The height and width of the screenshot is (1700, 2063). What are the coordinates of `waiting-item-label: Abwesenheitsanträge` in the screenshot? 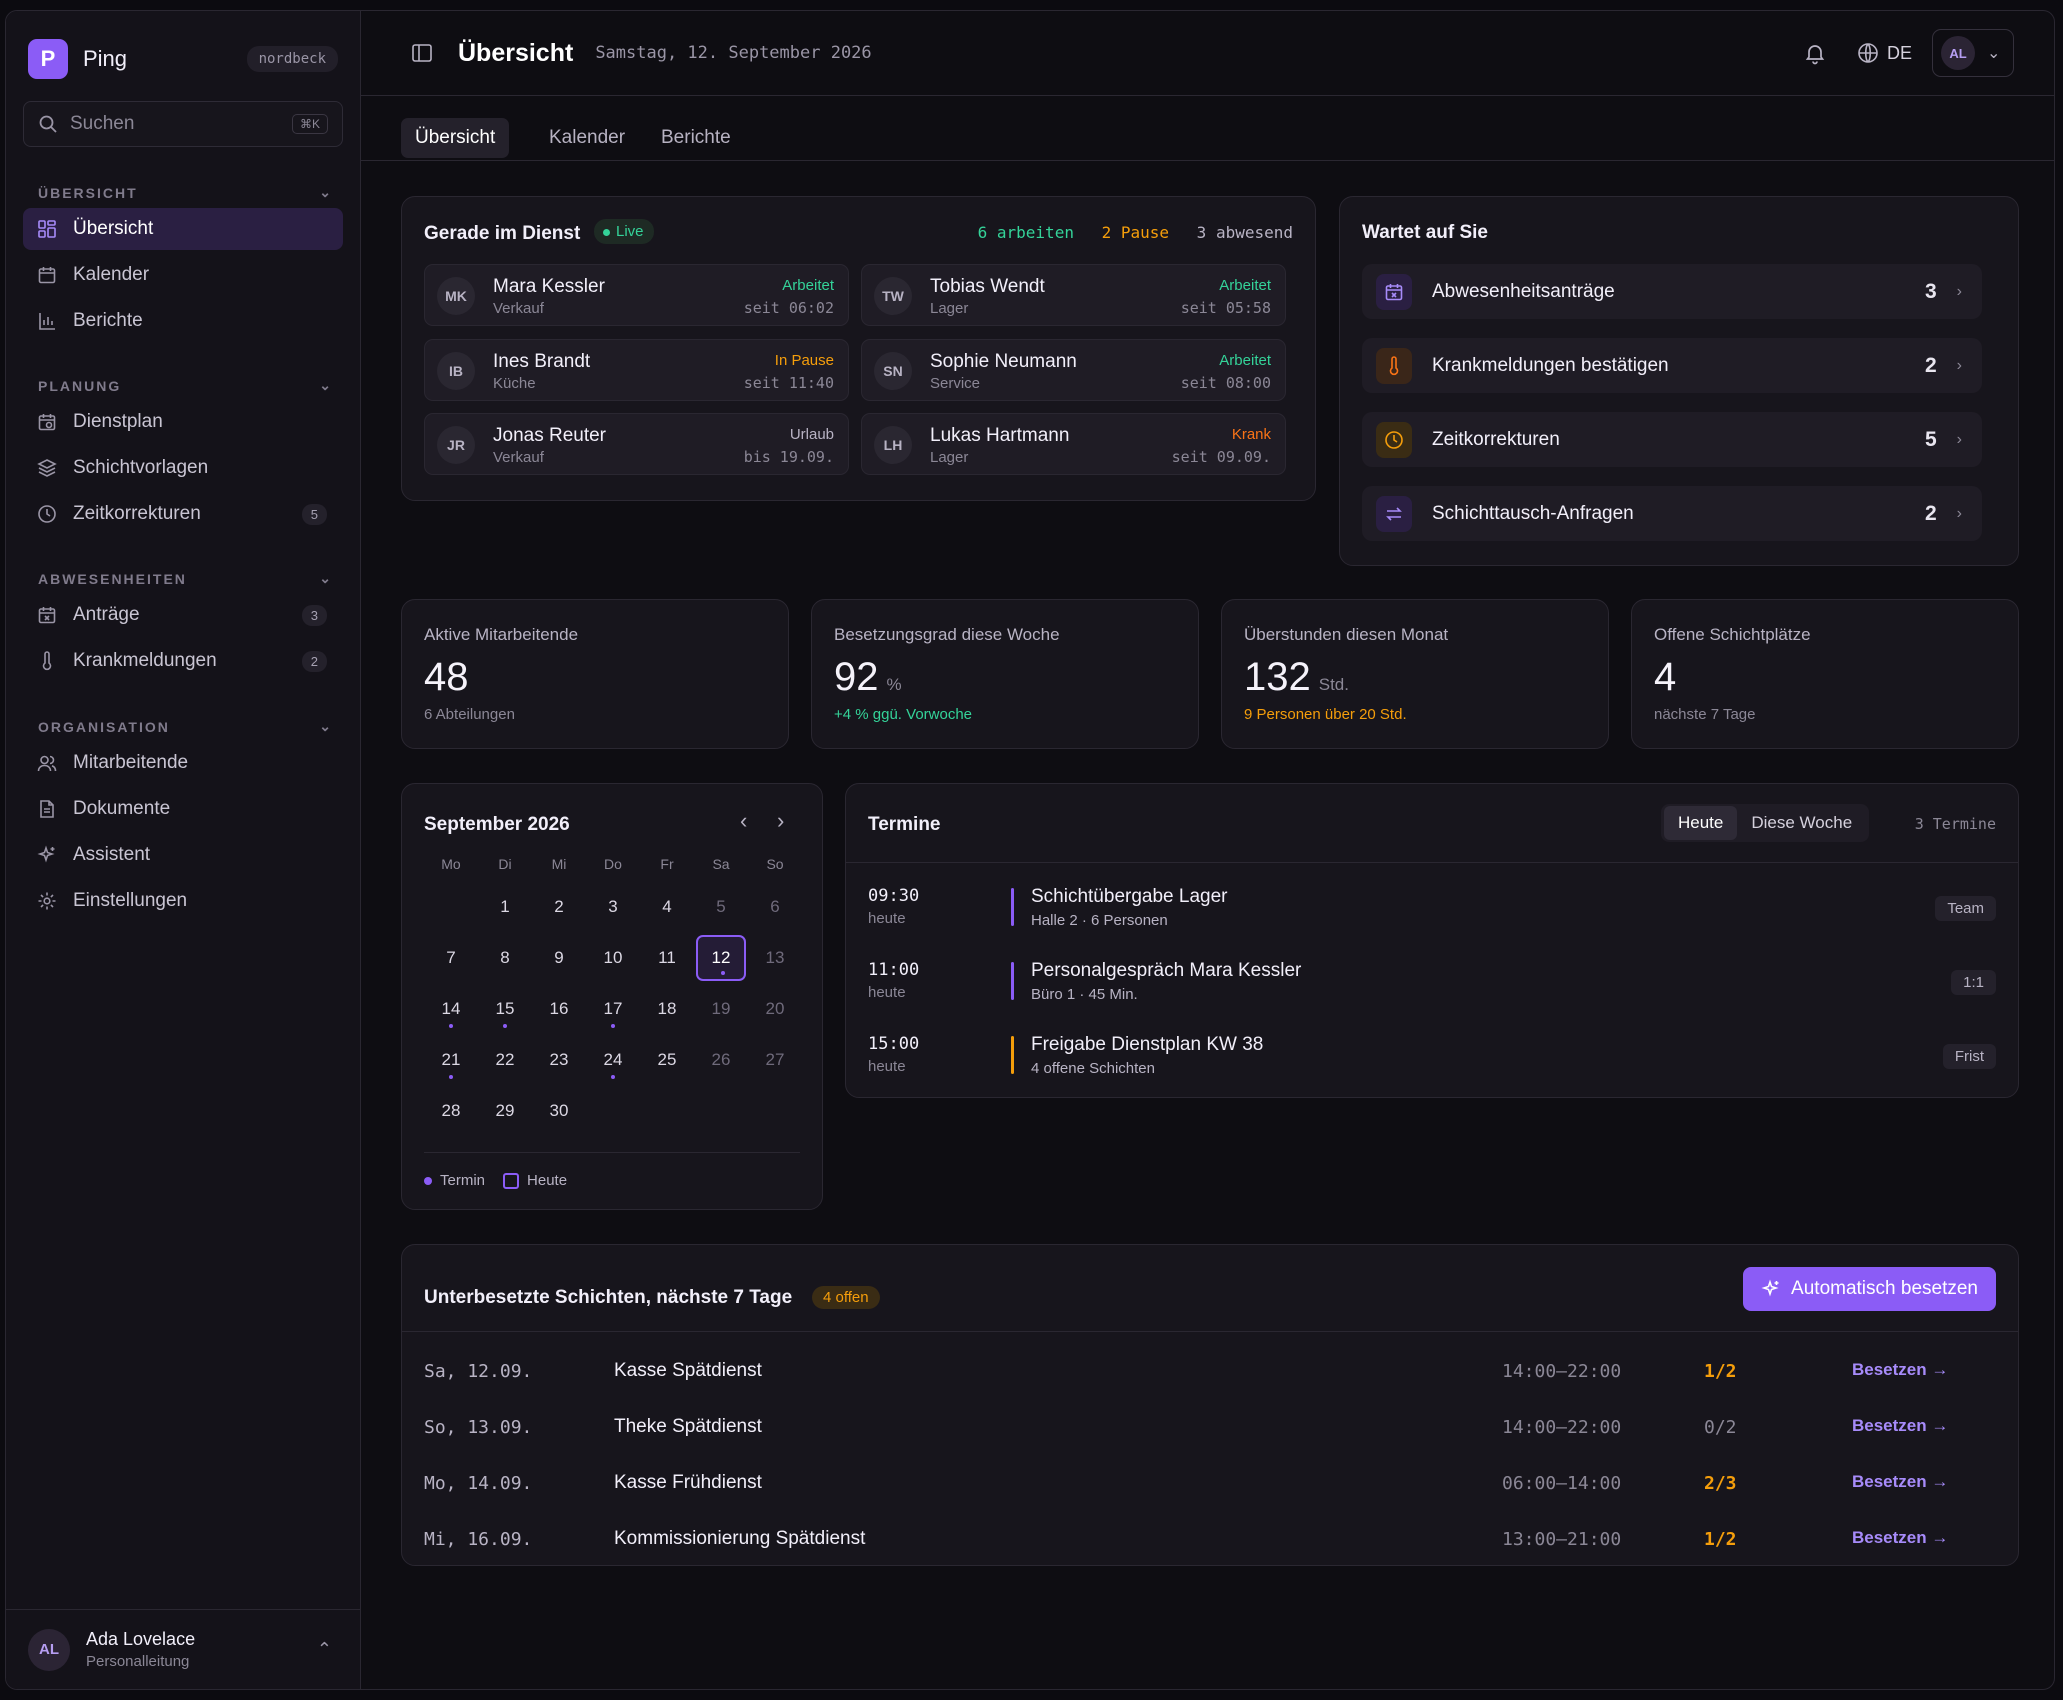 It's located at (1523, 291).